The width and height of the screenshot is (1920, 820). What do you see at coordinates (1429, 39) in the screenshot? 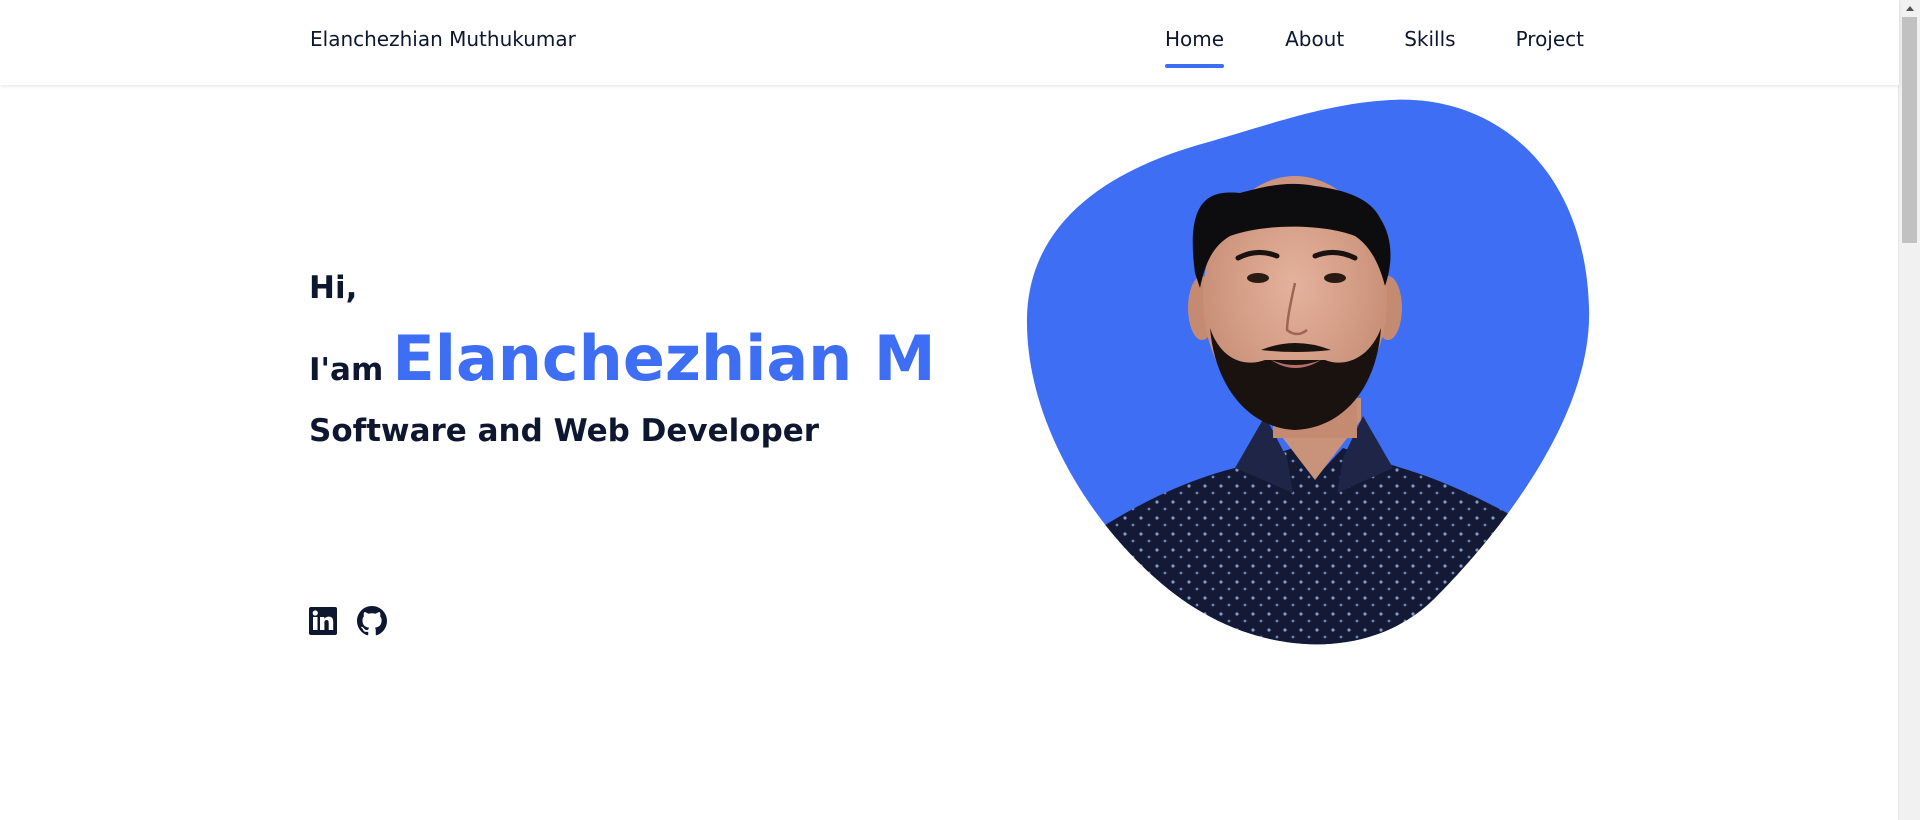
I see `nav-skills: Skills` at bounding box center [1429, 39].